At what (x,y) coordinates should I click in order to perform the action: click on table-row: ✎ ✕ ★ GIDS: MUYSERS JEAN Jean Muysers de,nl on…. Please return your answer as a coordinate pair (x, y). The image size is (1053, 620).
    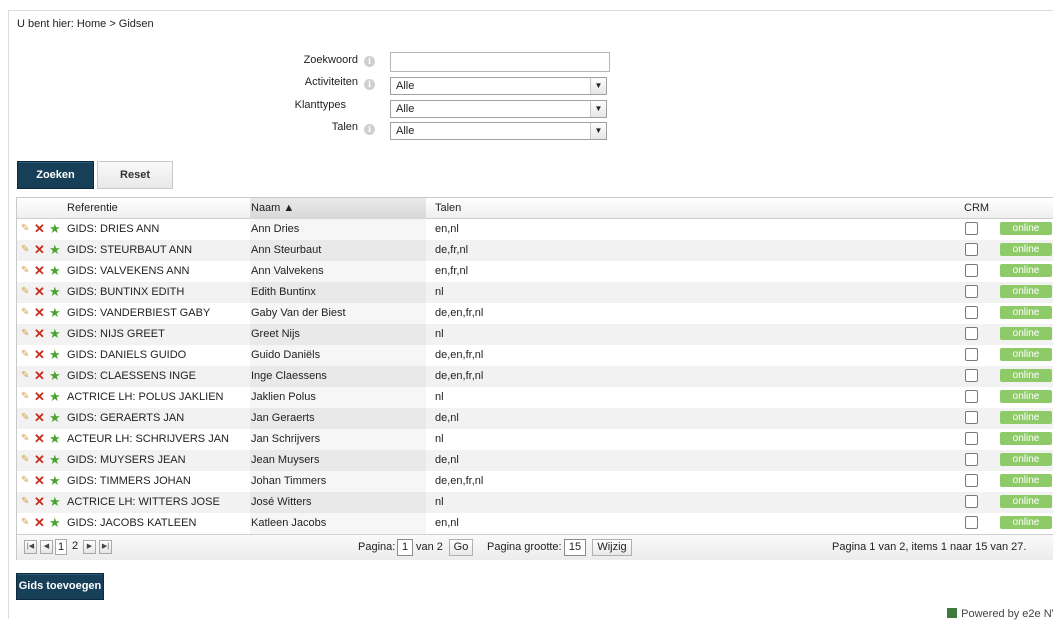
    Looking at the image, I should click on (535, 460).